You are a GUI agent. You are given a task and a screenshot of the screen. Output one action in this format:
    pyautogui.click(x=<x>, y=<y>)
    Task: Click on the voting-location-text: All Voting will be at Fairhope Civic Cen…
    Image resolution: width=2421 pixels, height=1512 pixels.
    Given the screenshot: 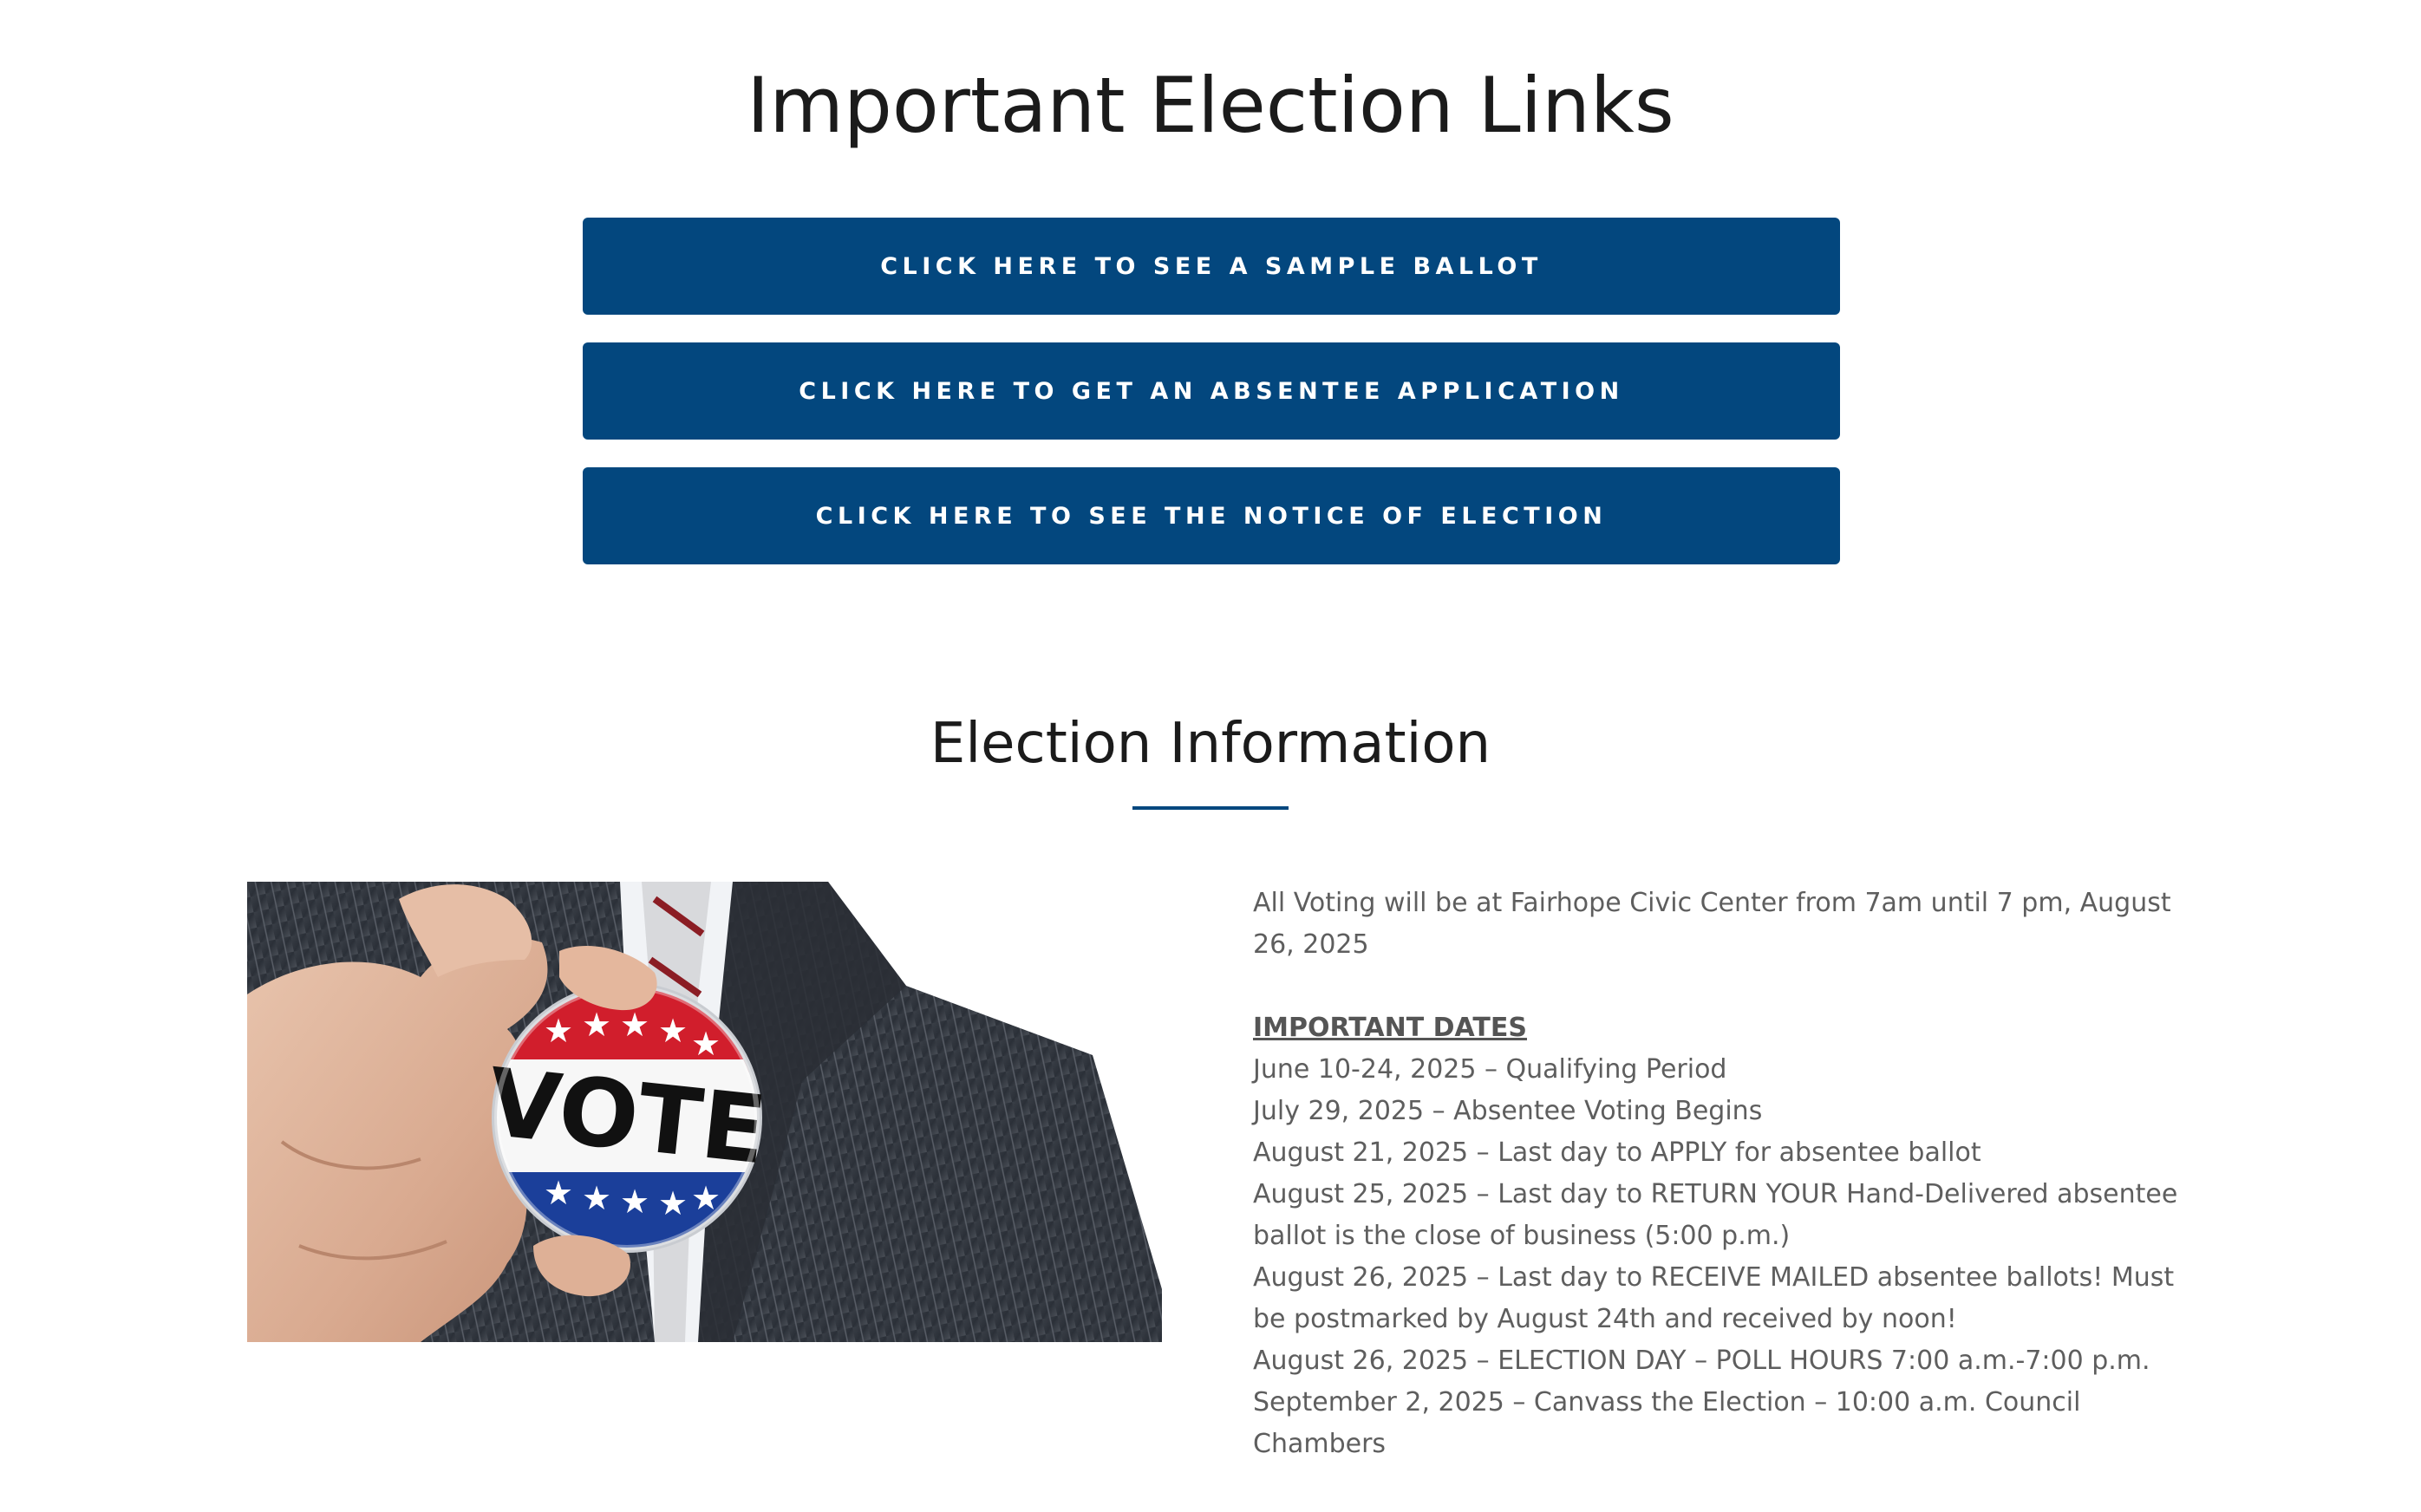 What is the action you would take?
    pyautogui.click(x=1712, y=924)
    